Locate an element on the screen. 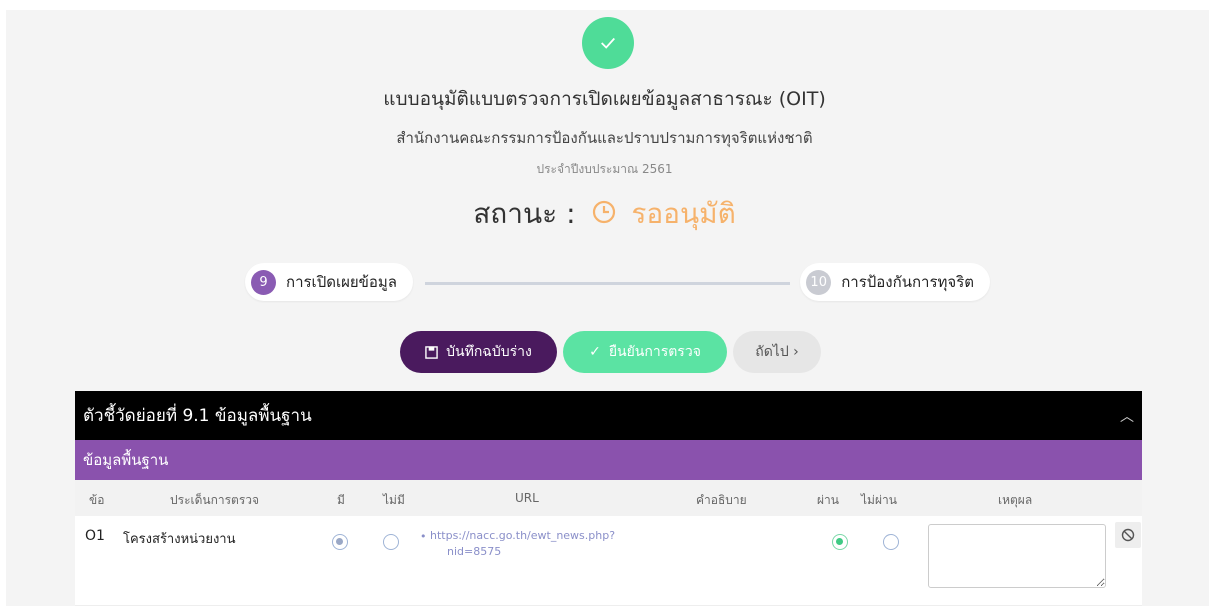 The height and width of the screenshot is (606, 1209). col-pass: ผ่าน is located at coordinates (828, 500).